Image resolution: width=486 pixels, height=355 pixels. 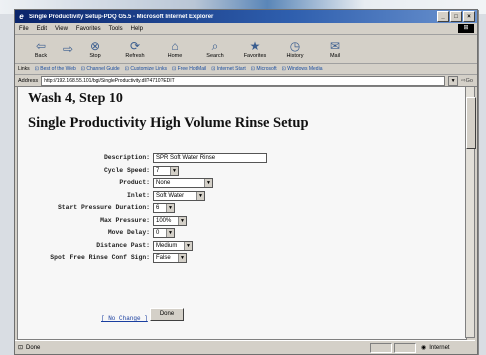 I want to click on refresh-label: Refresh, so click(x=135, y=56).